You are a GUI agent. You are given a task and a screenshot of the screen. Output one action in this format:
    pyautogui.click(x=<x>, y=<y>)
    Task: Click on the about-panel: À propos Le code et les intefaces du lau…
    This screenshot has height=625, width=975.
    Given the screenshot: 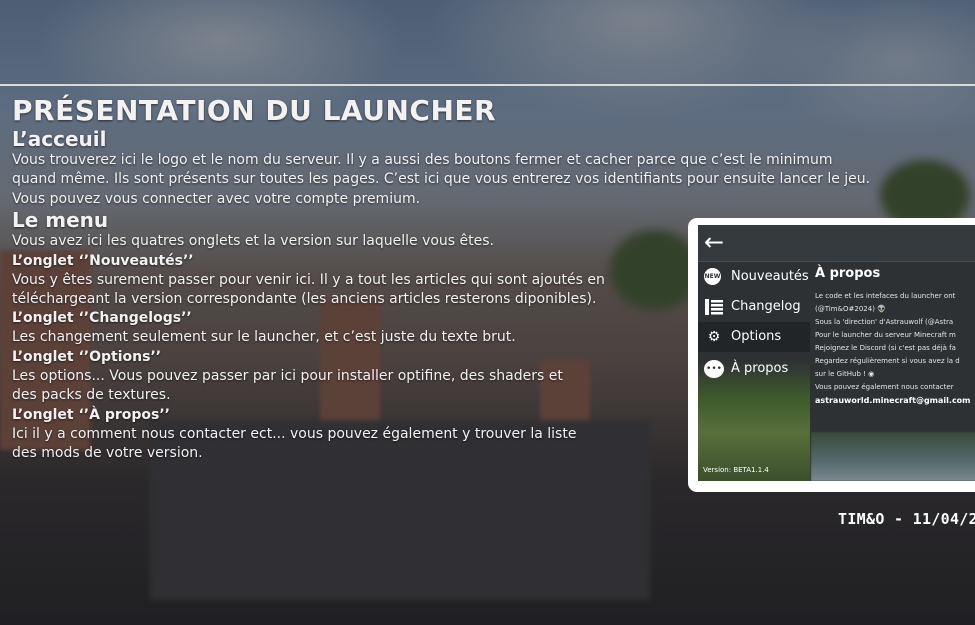 What is the action you would take?
    pyautogui.click(x=893, y=371)
    